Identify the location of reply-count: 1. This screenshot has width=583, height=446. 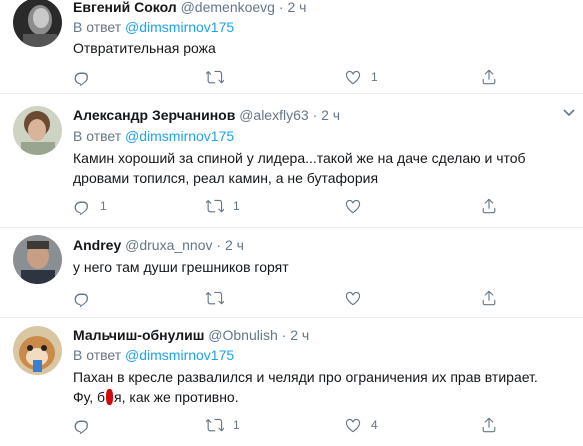
(103, 206).